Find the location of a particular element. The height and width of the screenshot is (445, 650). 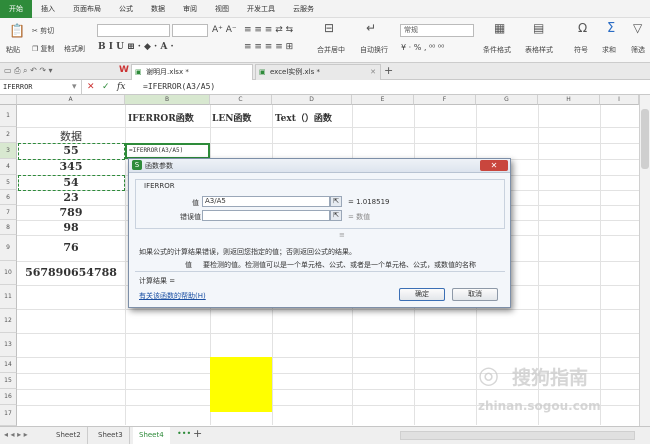

add-sheet-icon: + is located at coordinates (197, 433).